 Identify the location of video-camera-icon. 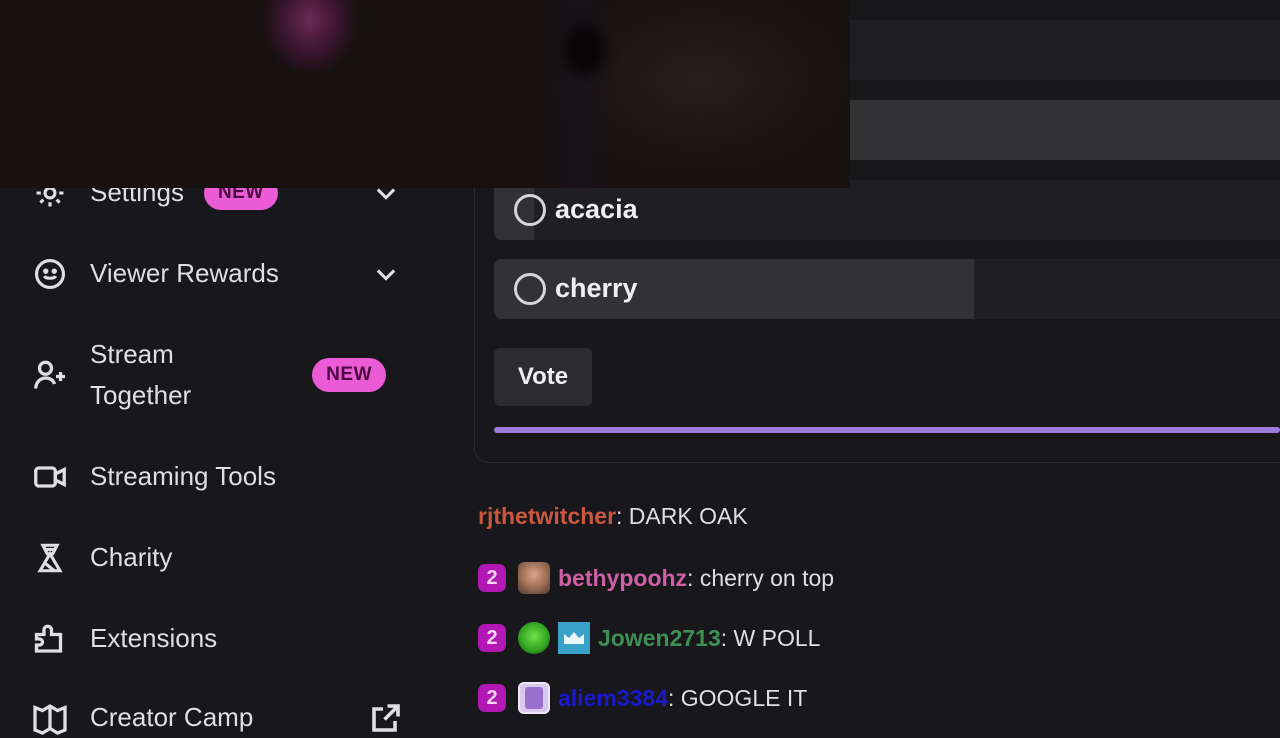
(50, 477).